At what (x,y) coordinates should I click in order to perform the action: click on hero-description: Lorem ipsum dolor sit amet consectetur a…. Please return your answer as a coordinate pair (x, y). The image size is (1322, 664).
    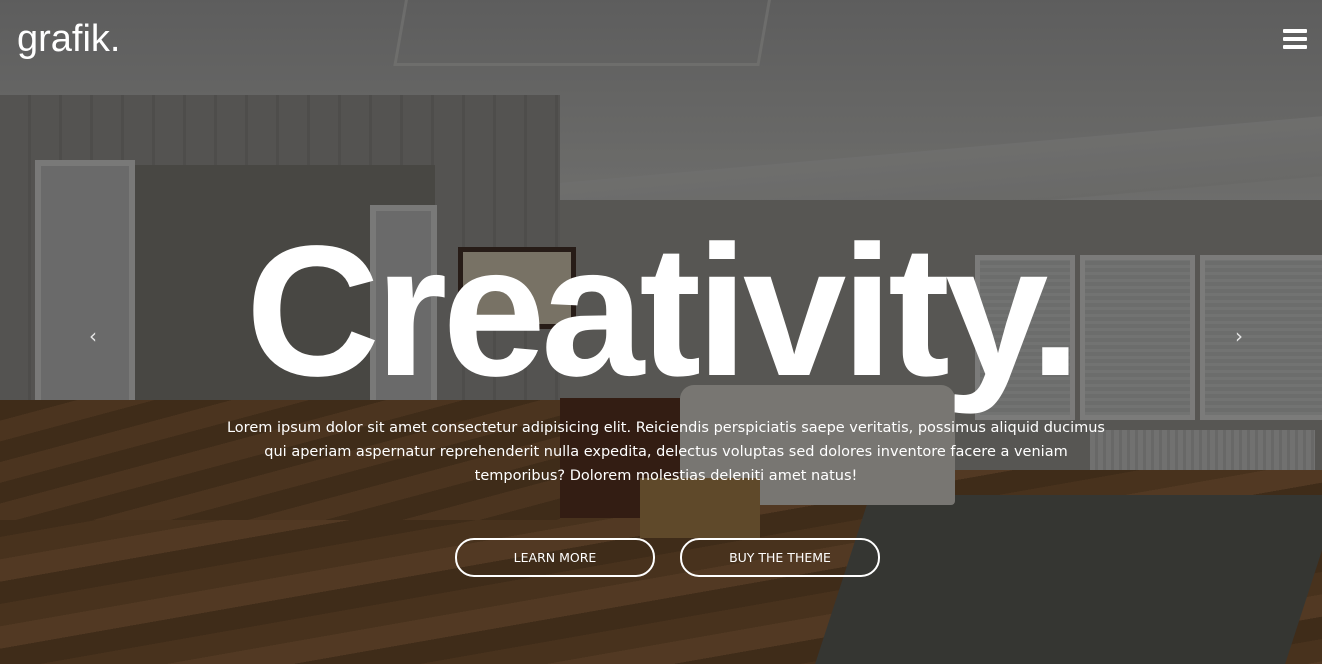
    Looking at the image, I should click on (665, 452).